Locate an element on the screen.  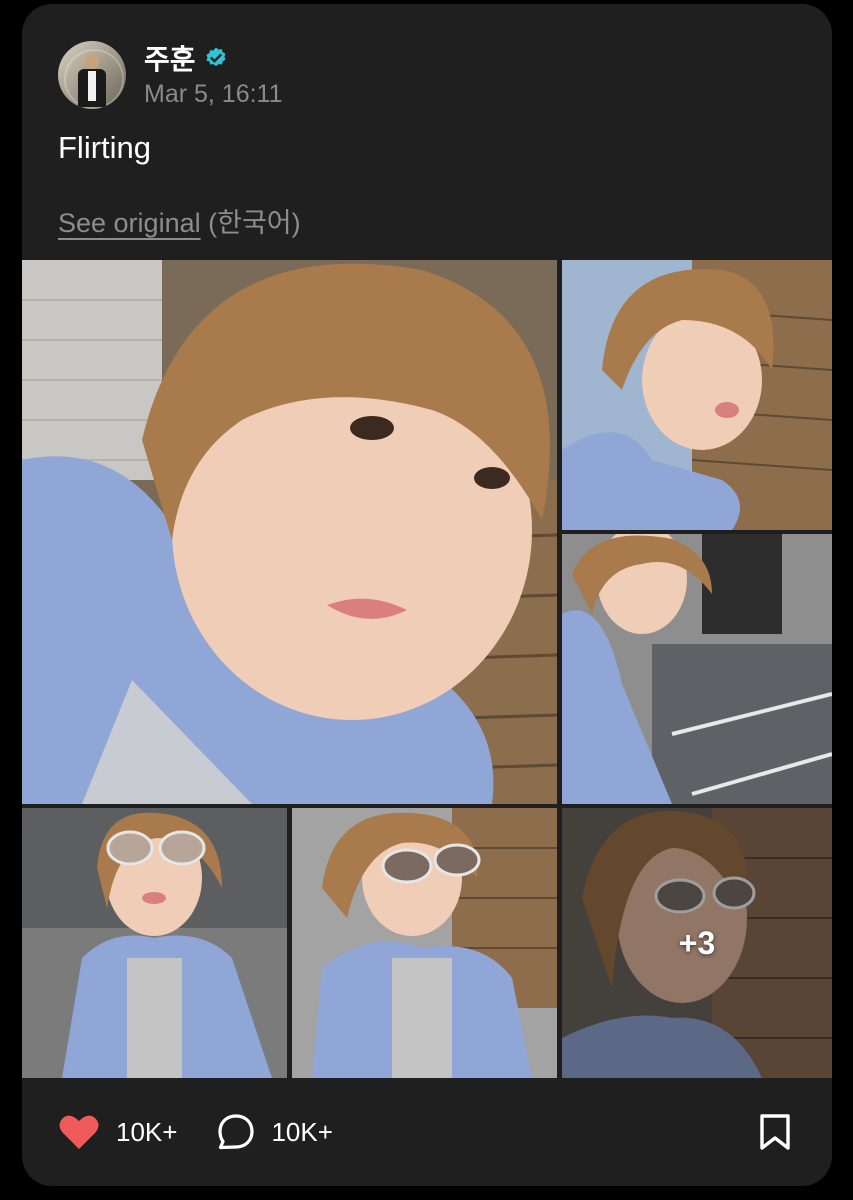
gallery-photo-6: +3 is located at coordinates (697, 943).